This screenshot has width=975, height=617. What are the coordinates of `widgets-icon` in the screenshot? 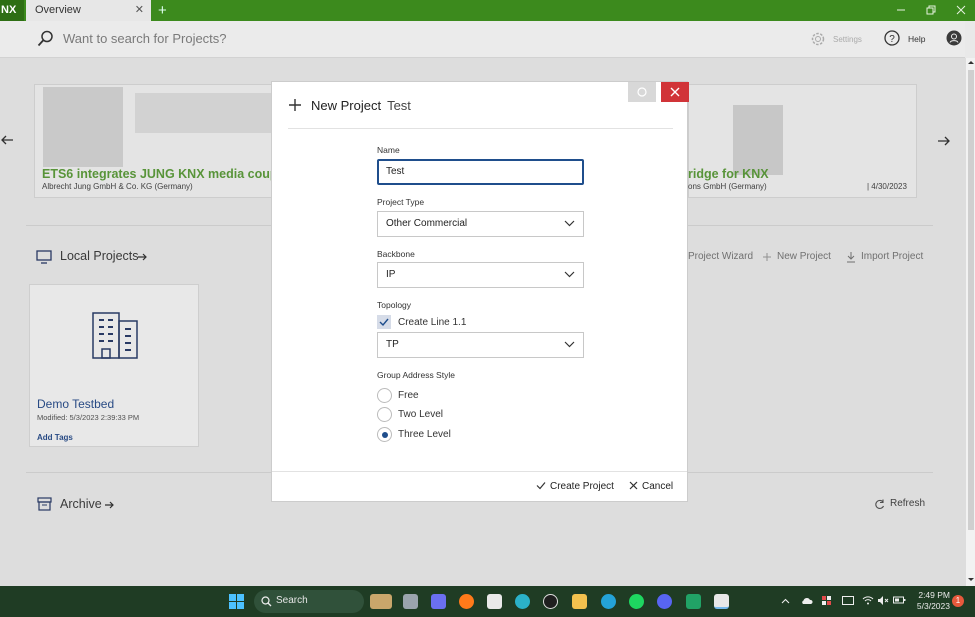 It's located at (381, 601).